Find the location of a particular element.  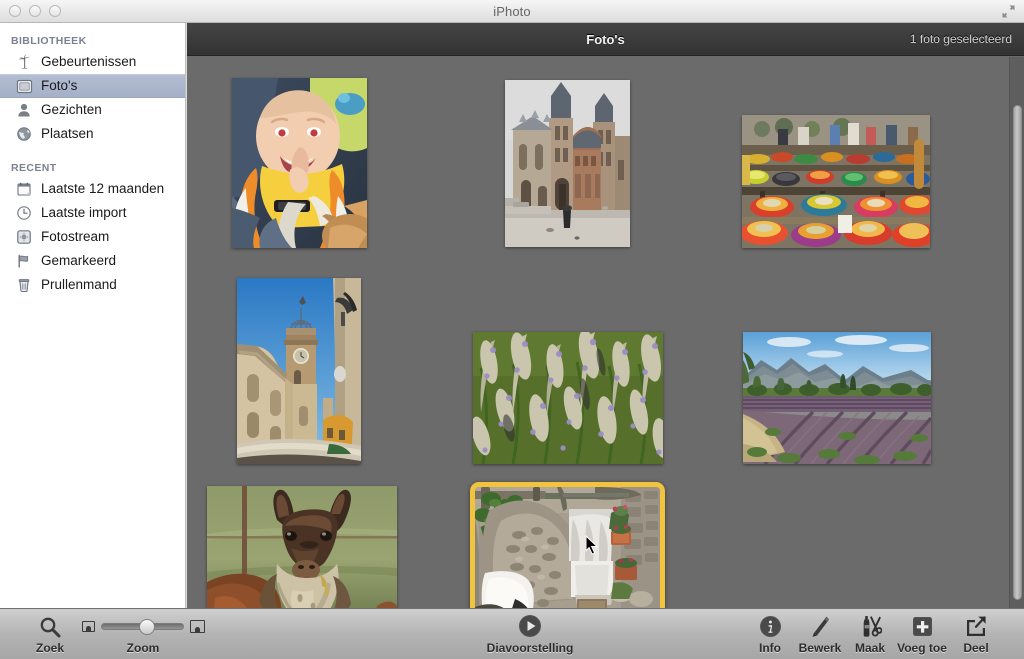

search-button: Zoek is located at coordinates (50, 634).